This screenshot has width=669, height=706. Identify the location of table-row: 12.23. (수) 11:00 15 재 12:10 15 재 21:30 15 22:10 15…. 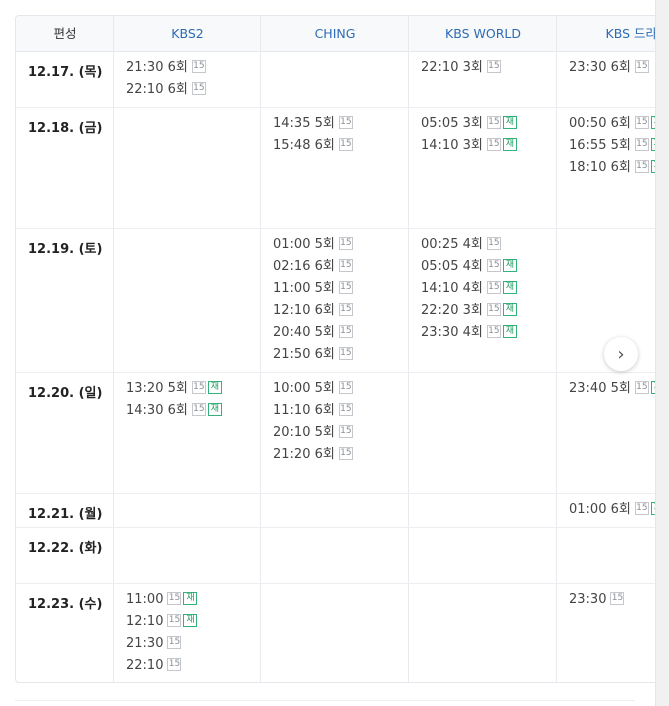
(342, 632).